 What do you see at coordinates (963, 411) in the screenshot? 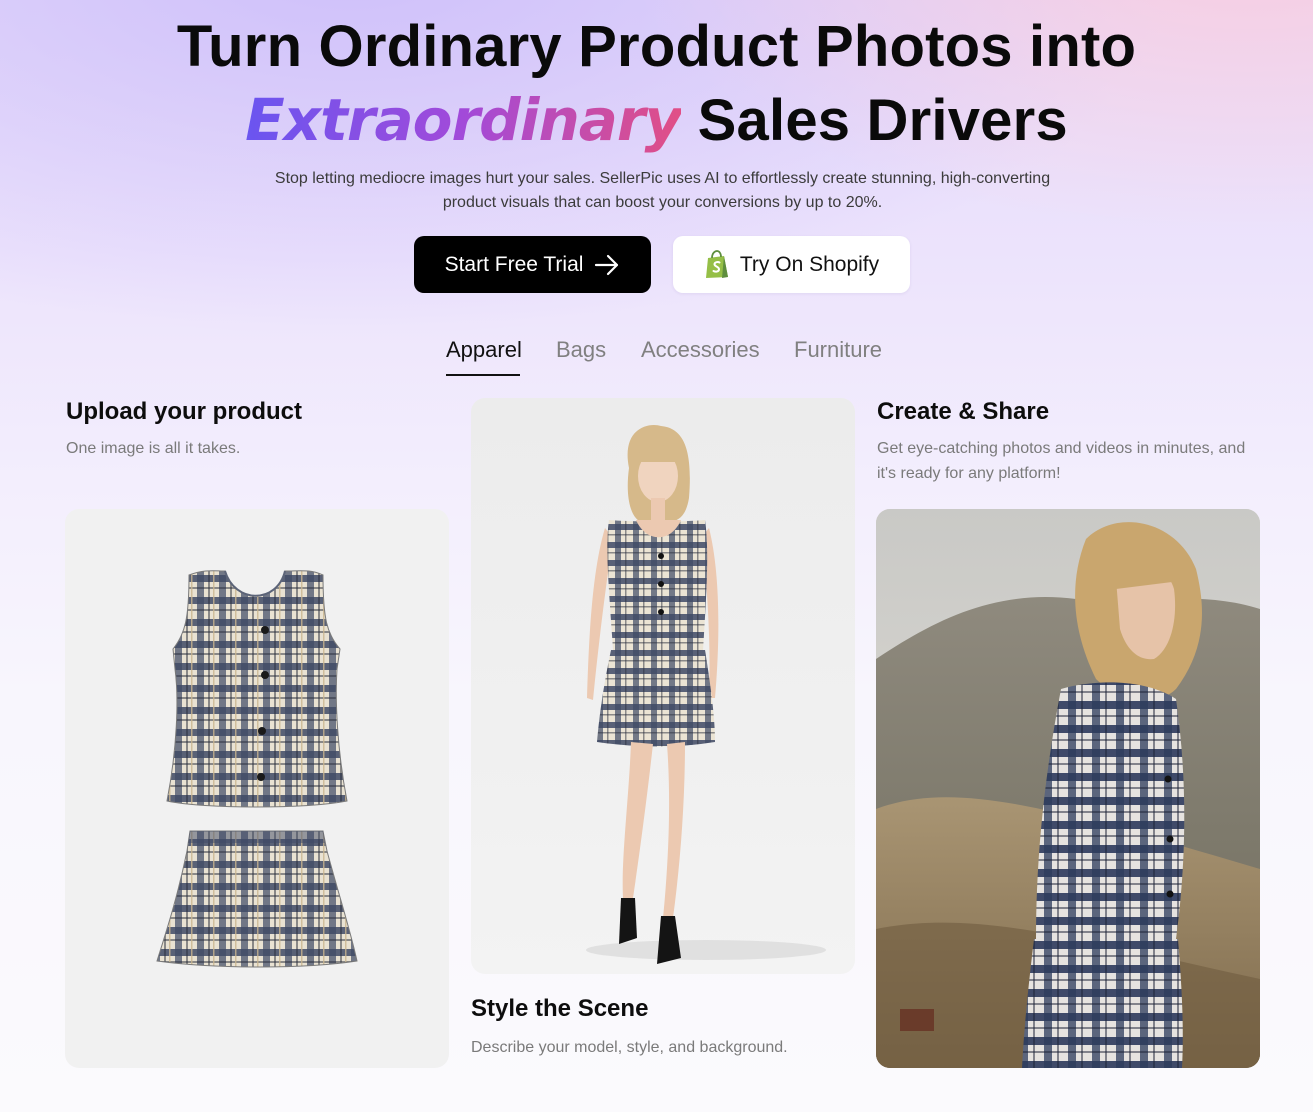
I see `create-step-title: Create & Share` at bounding box center [963, 411].